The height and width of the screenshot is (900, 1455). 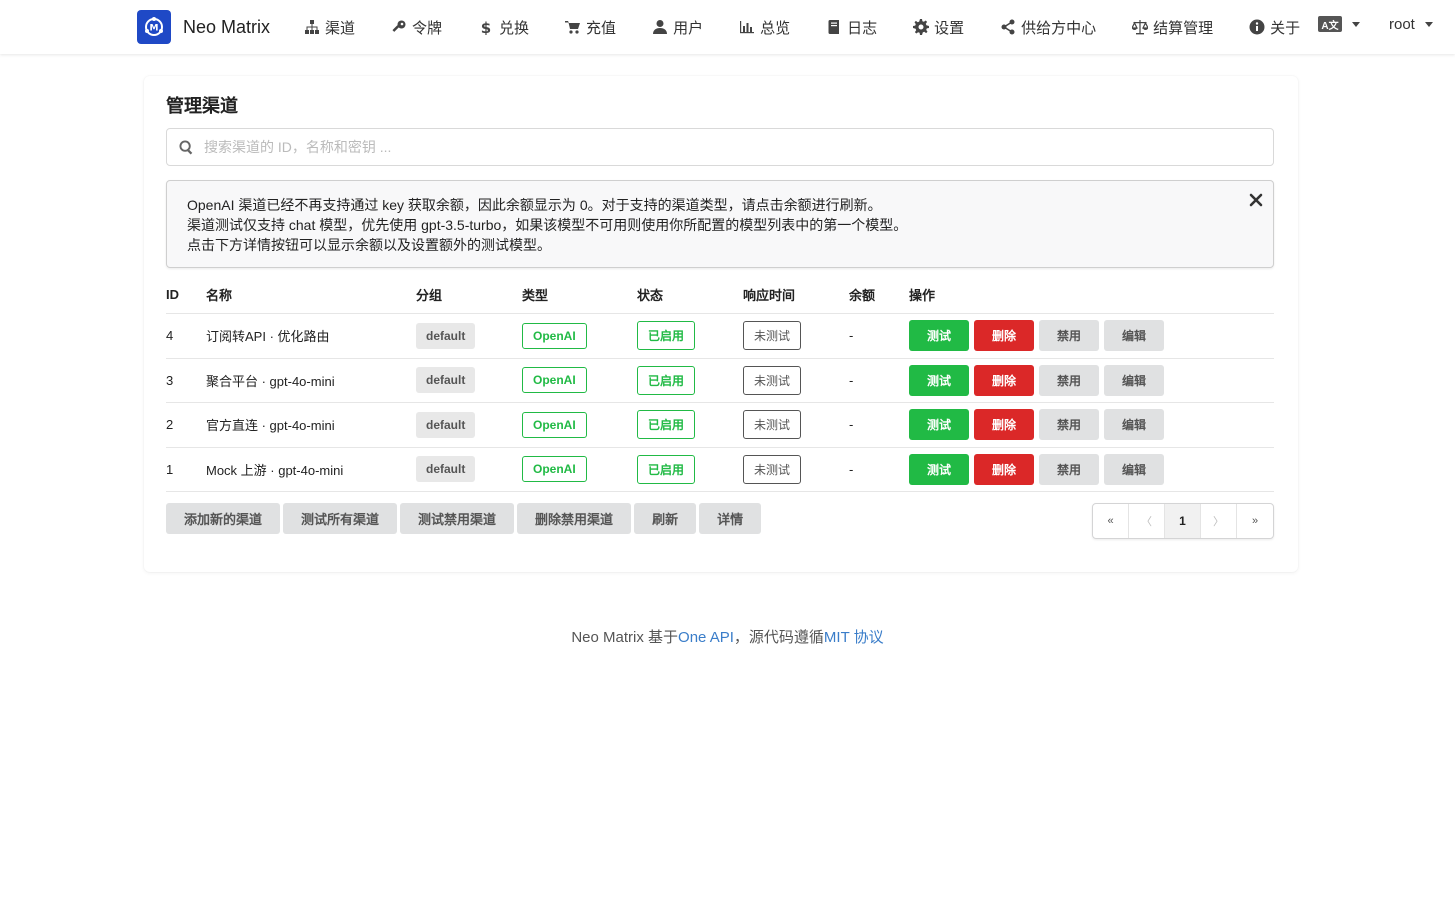 What do you see at coordinates (1219, 521) in the screenshot?
I see `page-next-button: 〉` at bounding box center [1219, 521].